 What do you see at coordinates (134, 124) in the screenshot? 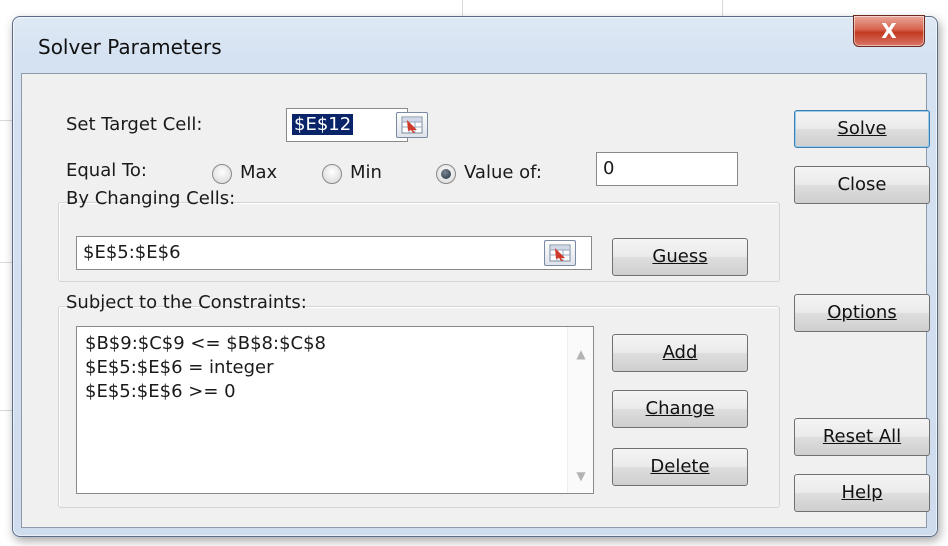
I see `set-target-cell-label: Set Target Cell:` at bounding box center [134, 124].